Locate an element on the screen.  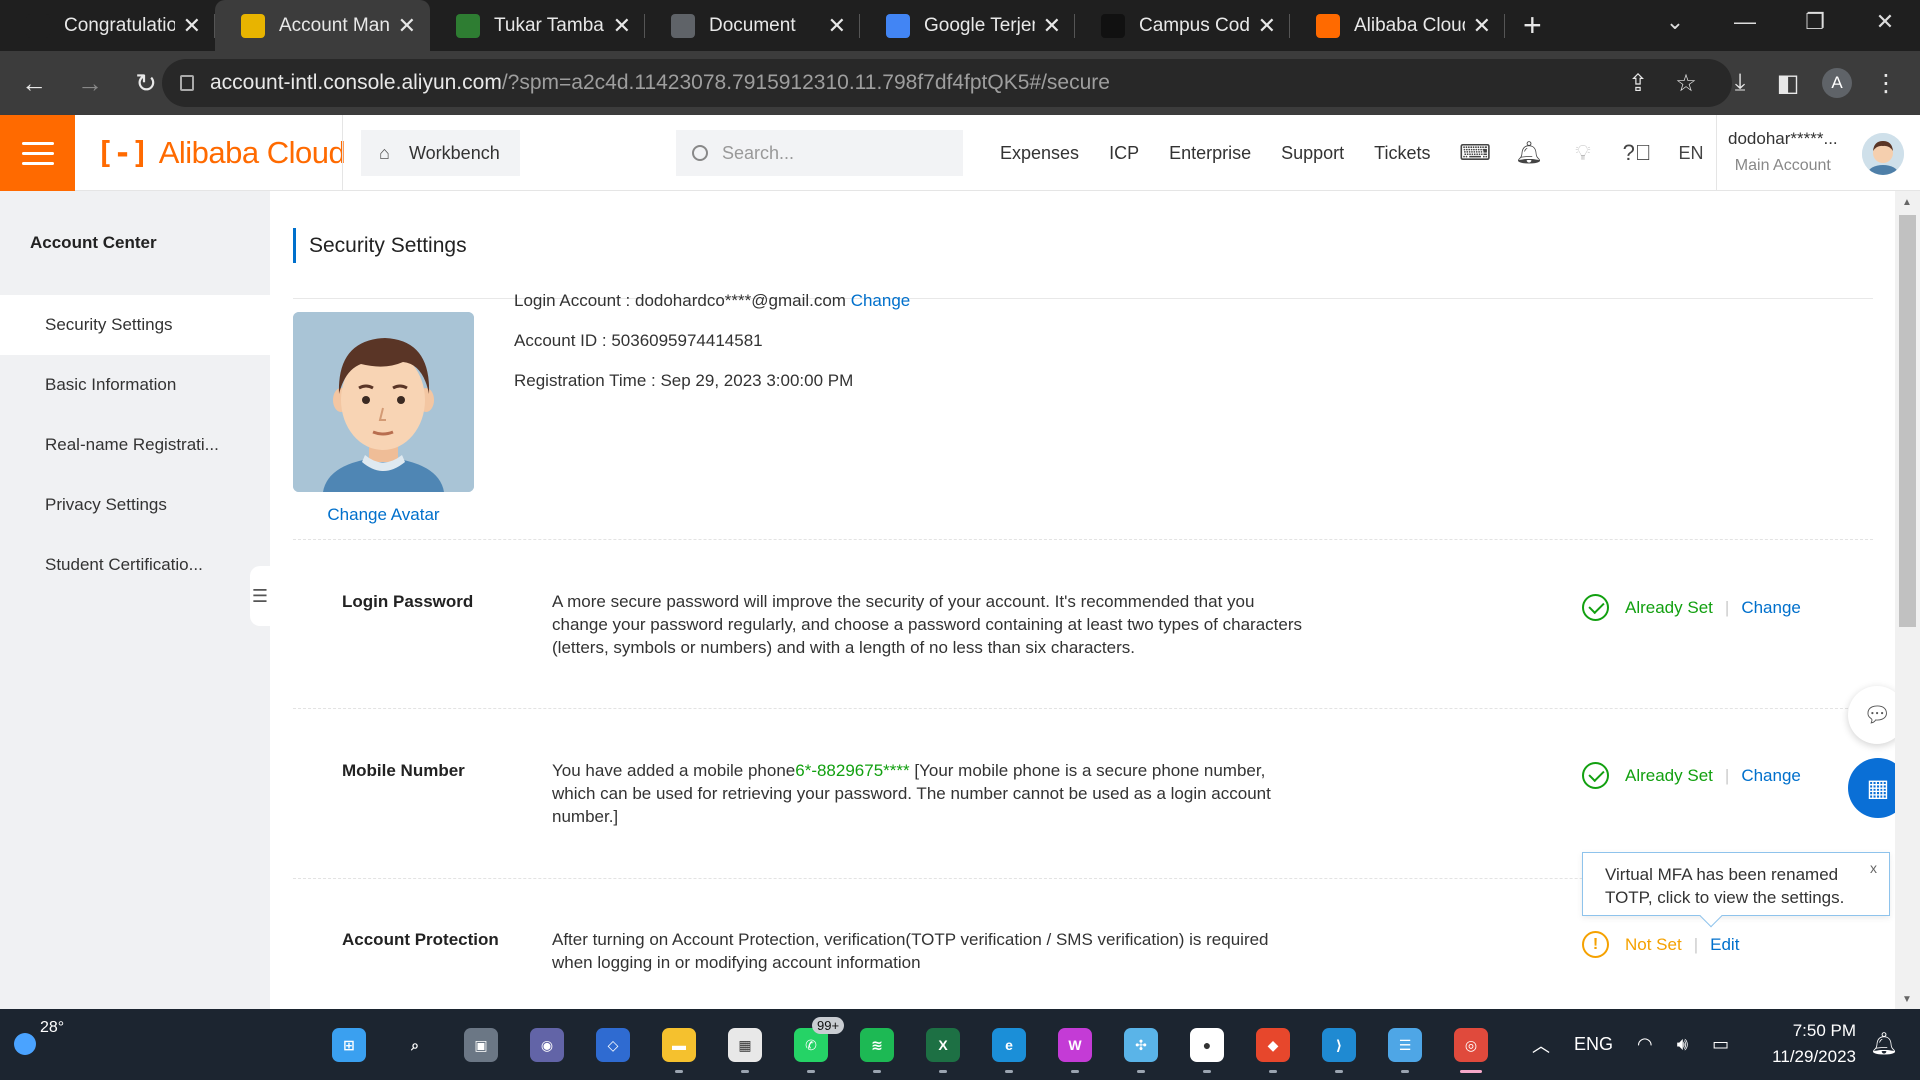
share-icon: ⇪ is located at coordinates (1638, 83).